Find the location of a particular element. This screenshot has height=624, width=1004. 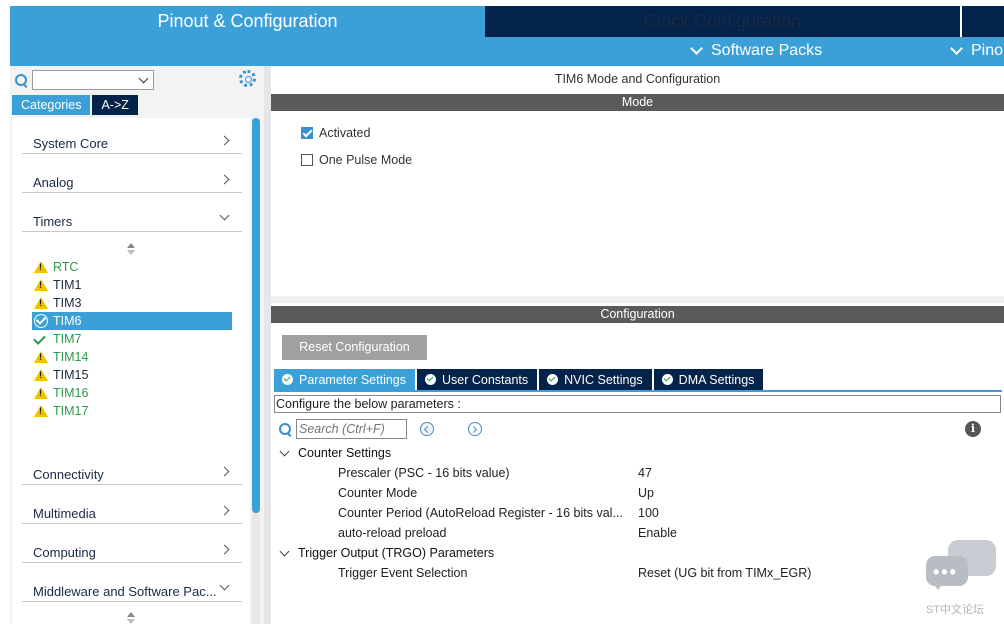

tab-pinout-configuration: Pinout & Configuration is located at coordinates (247, 21).